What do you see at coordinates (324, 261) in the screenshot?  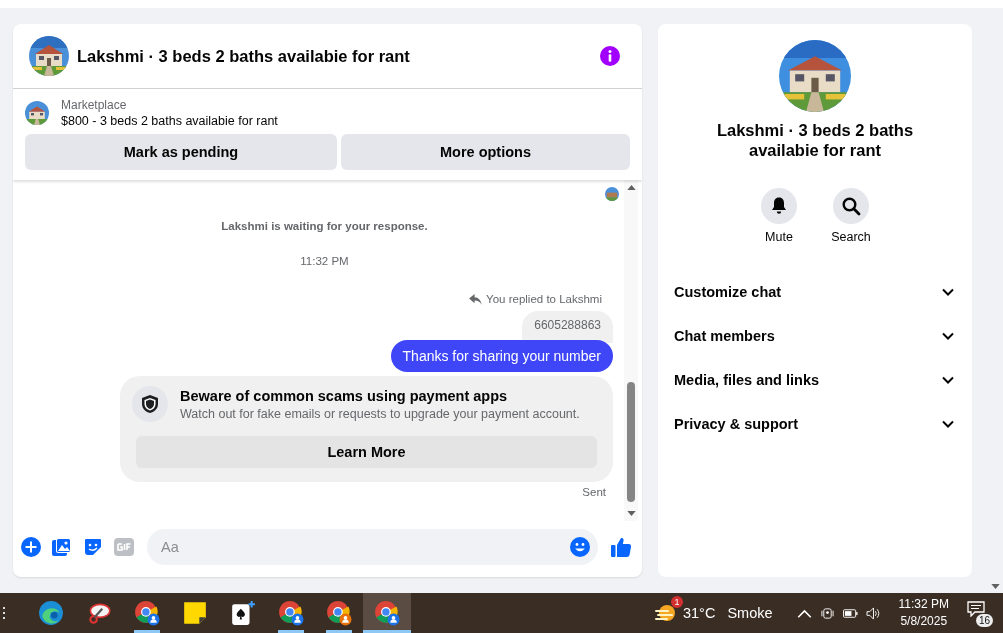 I see `message-timestamp: 11:32 PM` at bounding box center [324, 261].